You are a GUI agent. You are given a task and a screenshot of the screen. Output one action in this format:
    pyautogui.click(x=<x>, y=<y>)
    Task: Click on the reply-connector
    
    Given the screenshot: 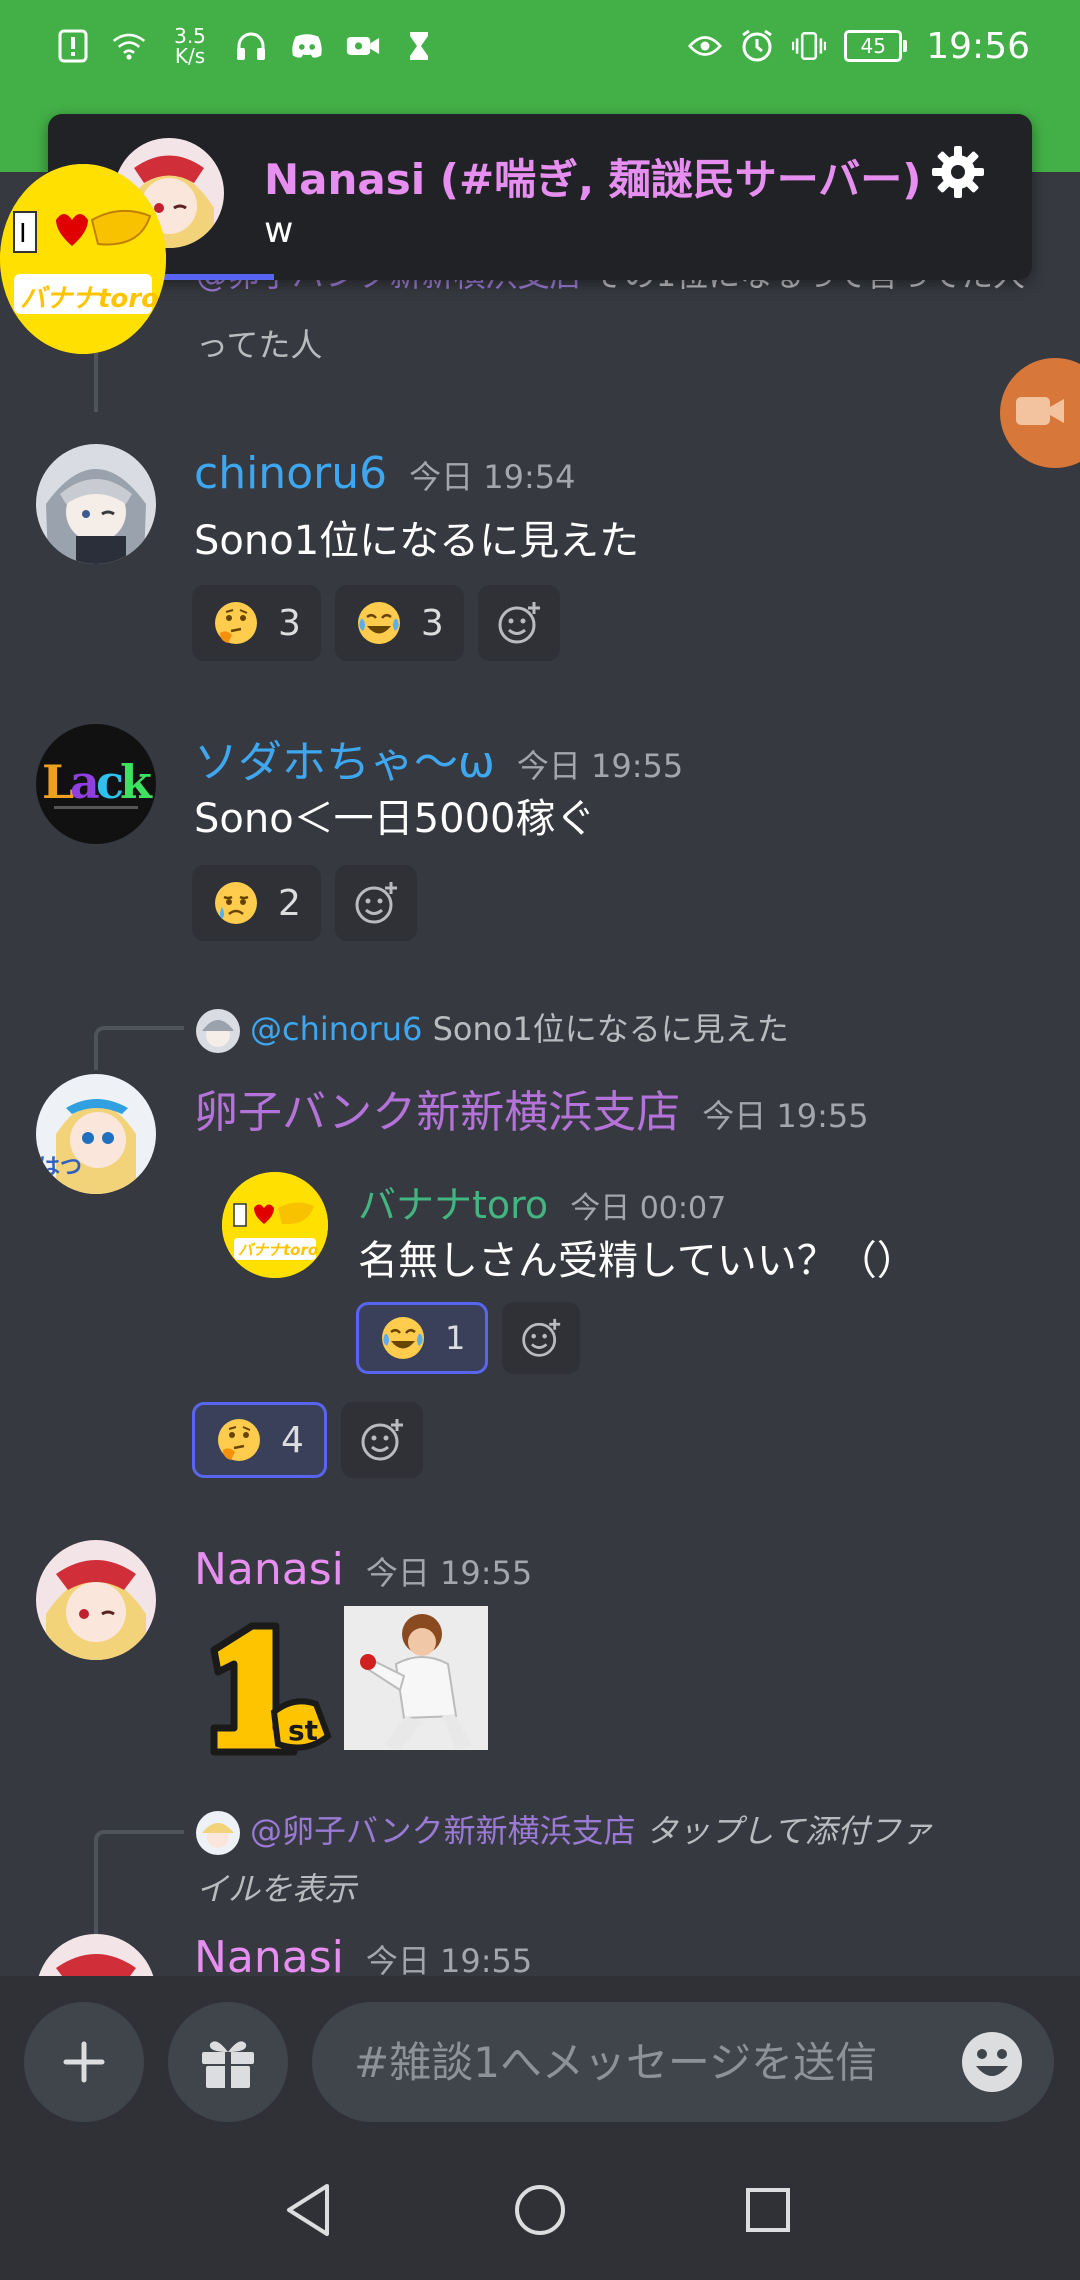 What is the action you would take?
    pyautogui.click(x=139, y=1048)
    